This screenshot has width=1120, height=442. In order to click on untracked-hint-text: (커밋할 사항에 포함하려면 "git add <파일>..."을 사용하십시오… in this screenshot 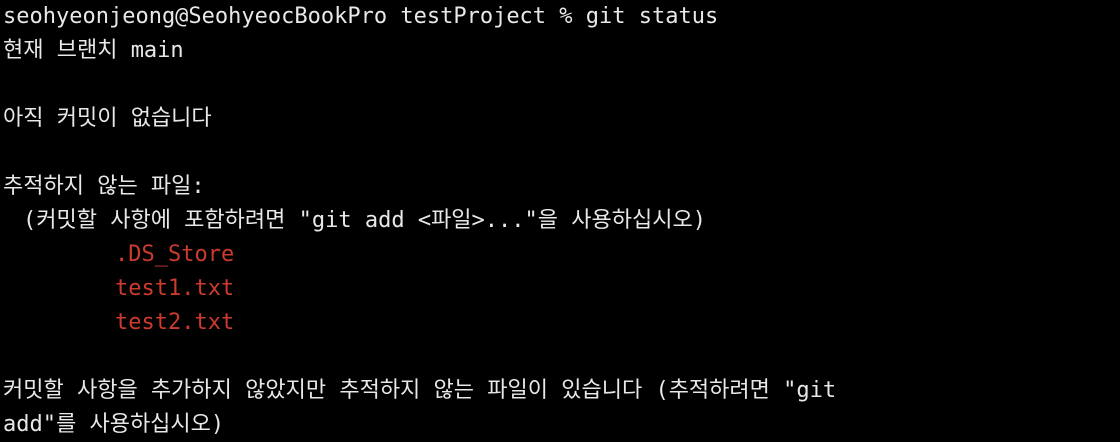, I will do `click(364, 220)`.